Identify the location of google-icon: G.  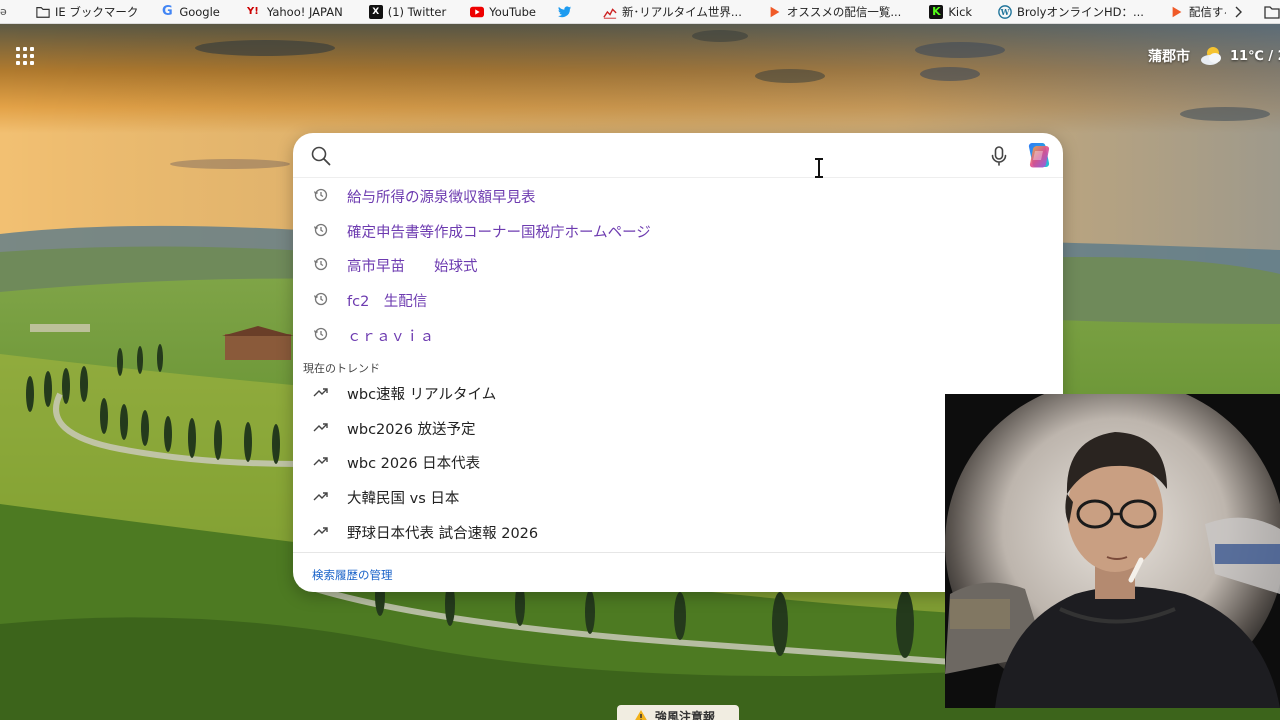
(167, 11).